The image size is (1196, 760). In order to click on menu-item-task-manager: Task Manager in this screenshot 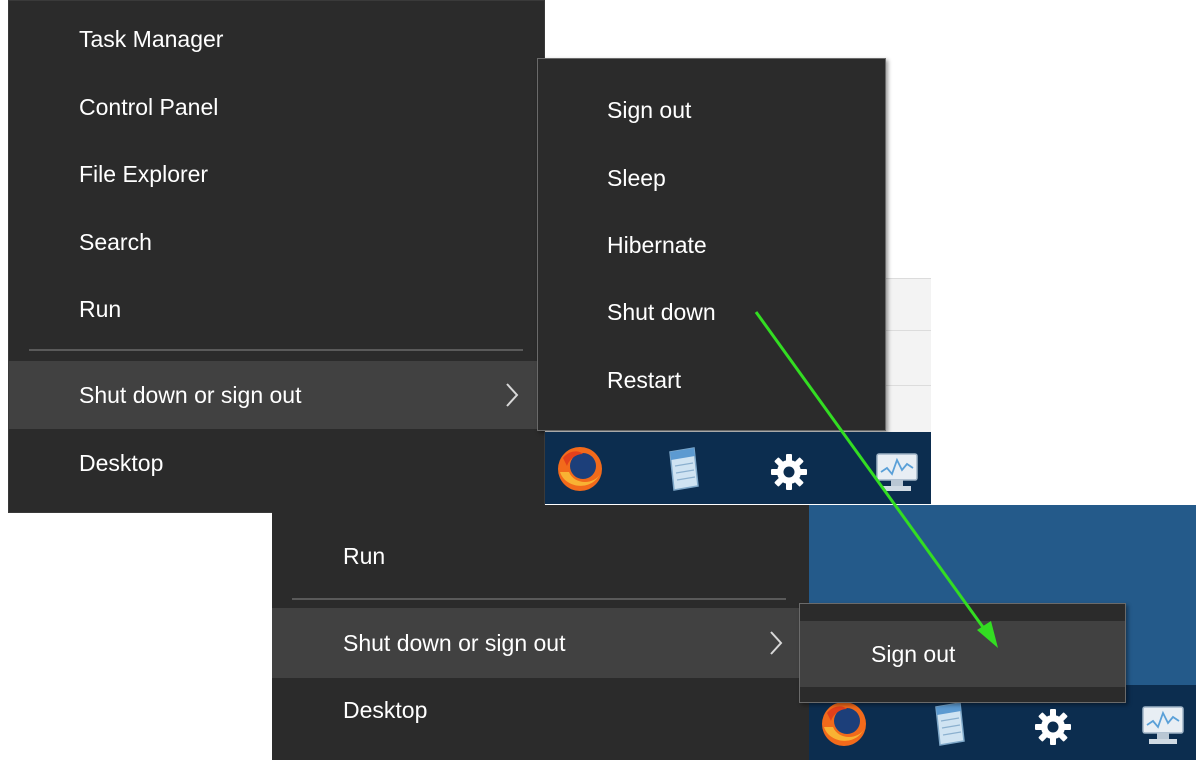, I will do `click(276, 39)`.